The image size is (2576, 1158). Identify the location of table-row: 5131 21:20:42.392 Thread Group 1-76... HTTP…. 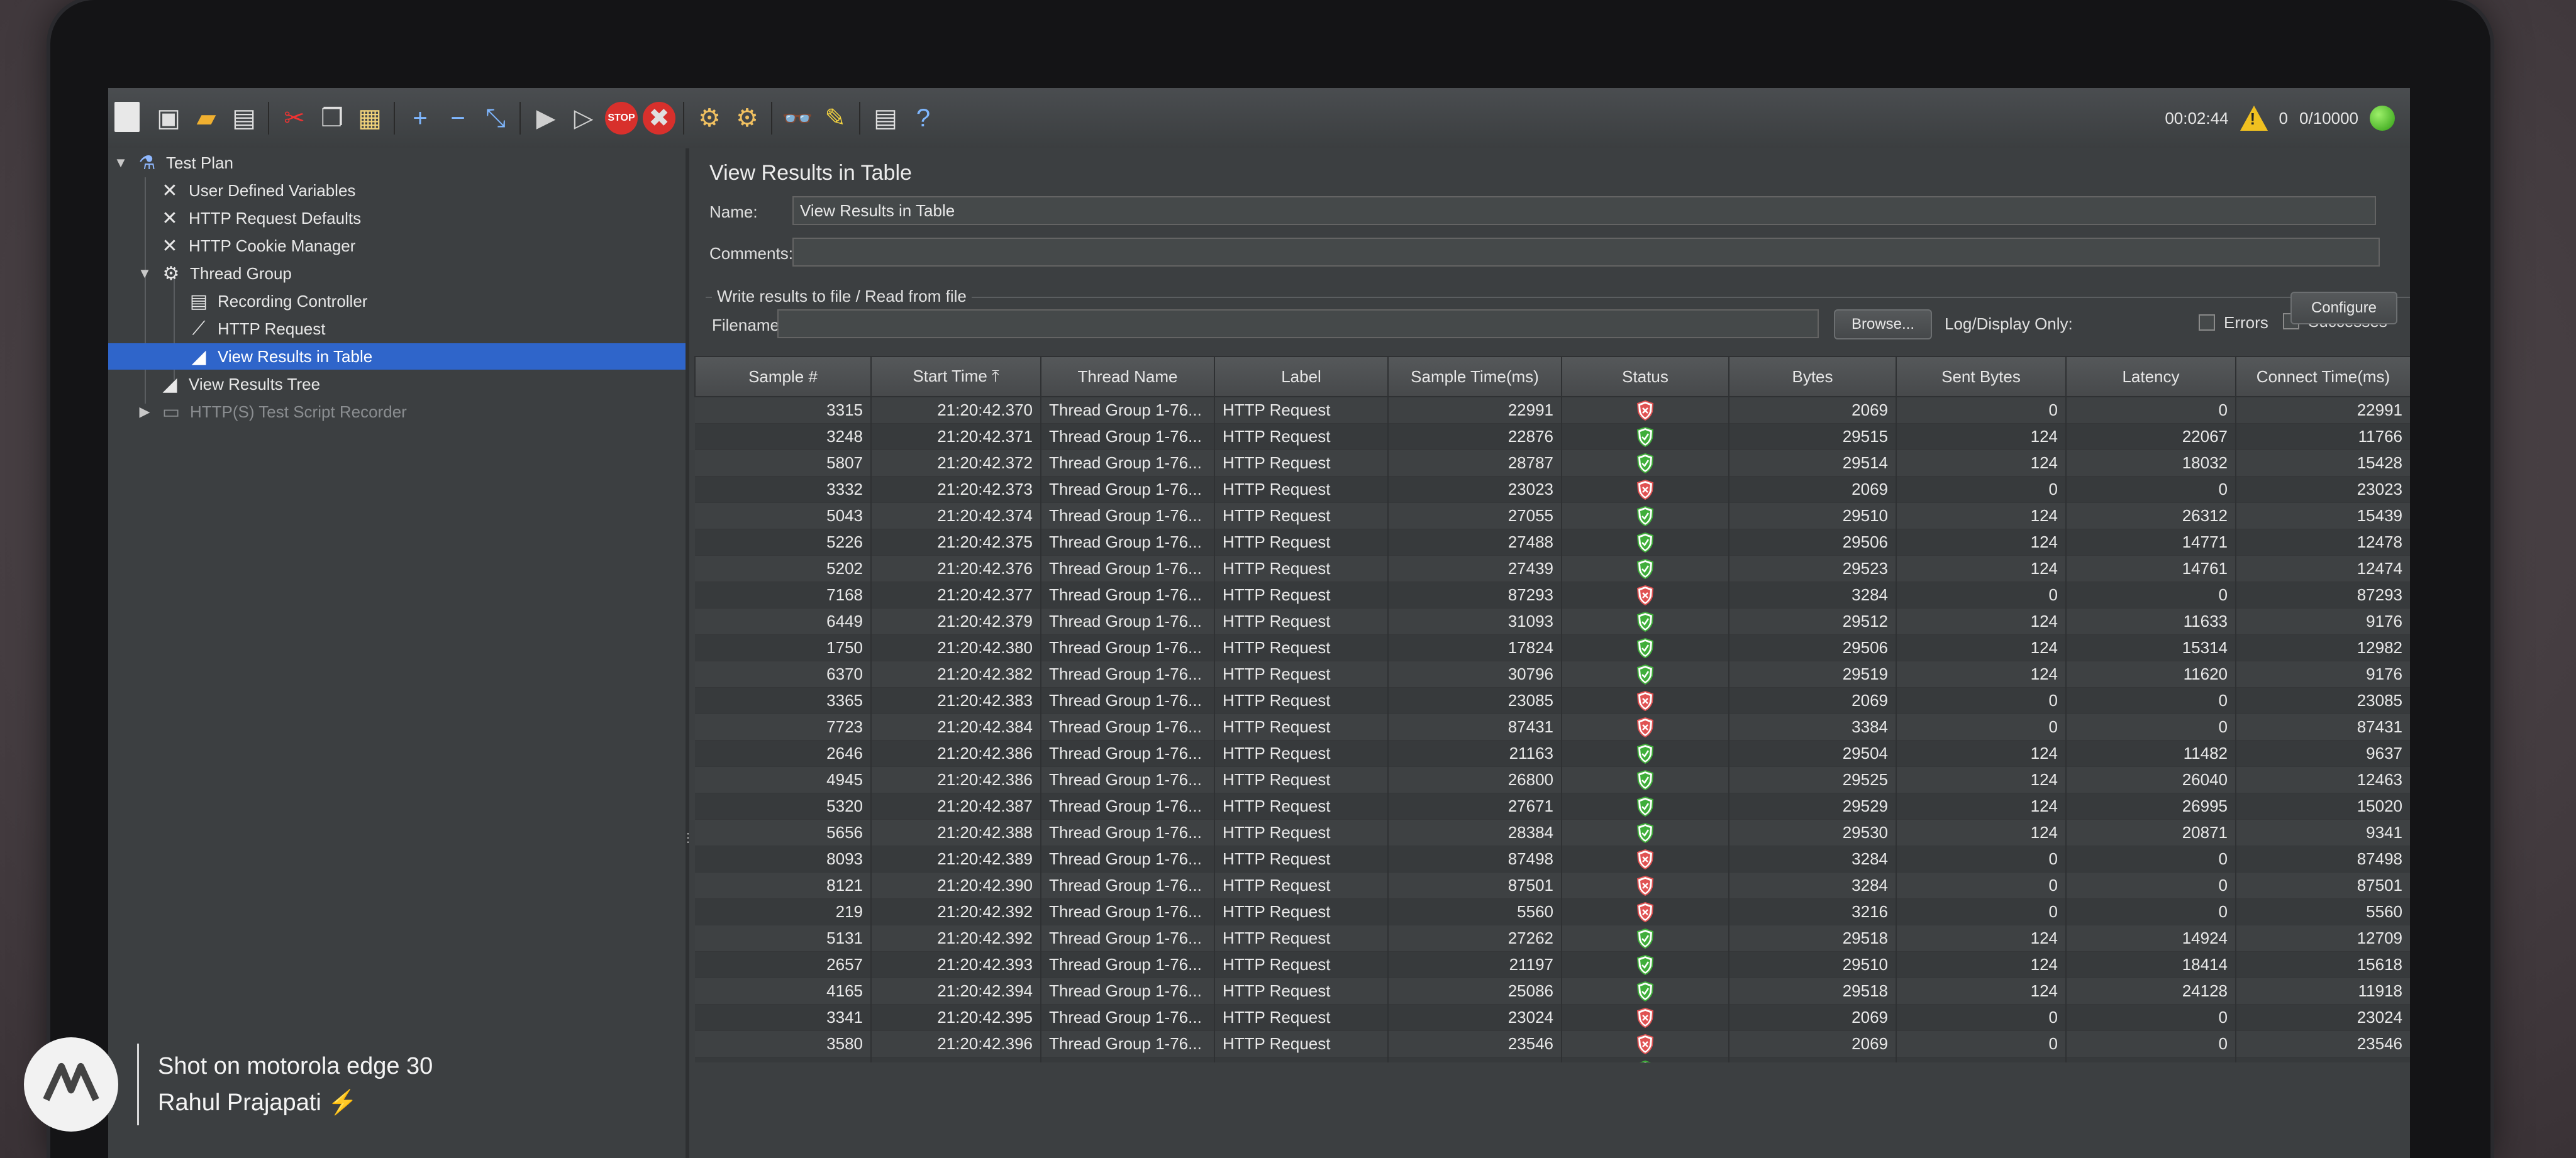
(1552, 938).